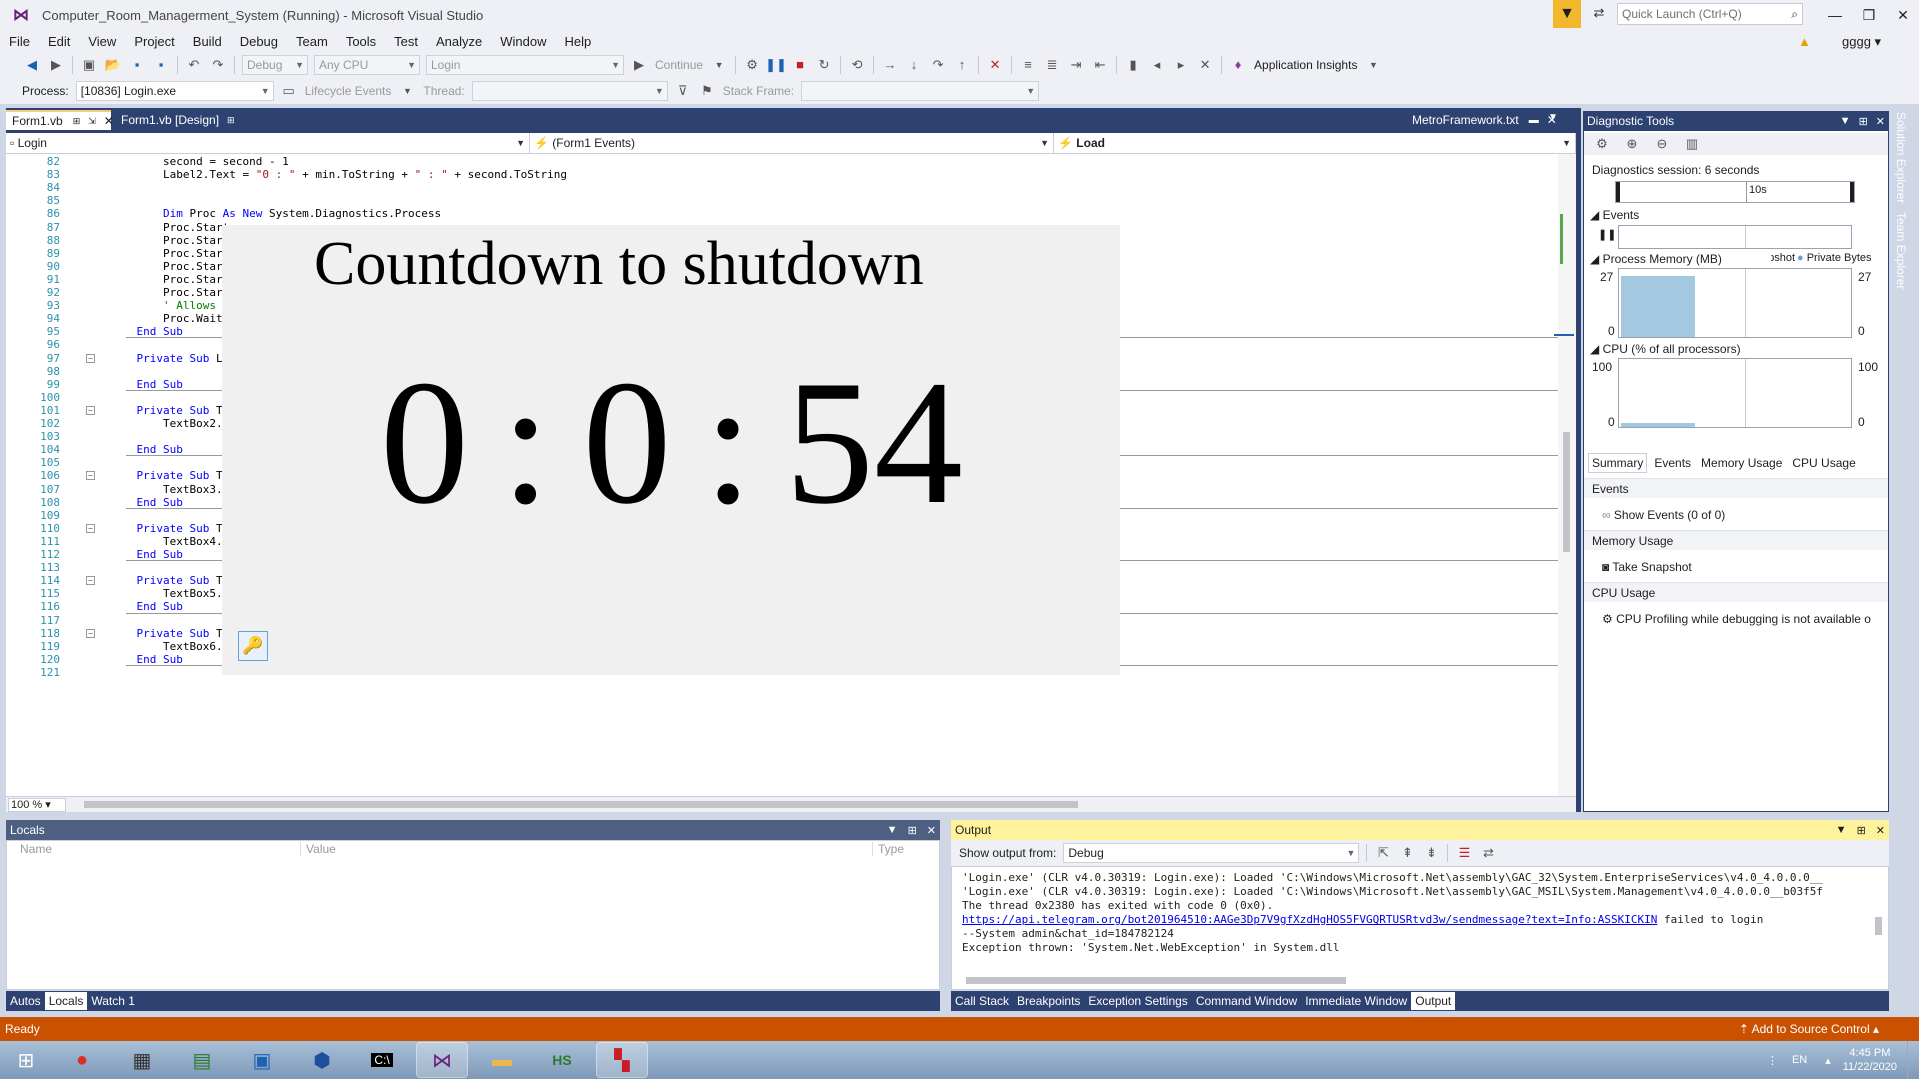  I want to click on next-bookmark-icon: ▸, so click(1181, 65).